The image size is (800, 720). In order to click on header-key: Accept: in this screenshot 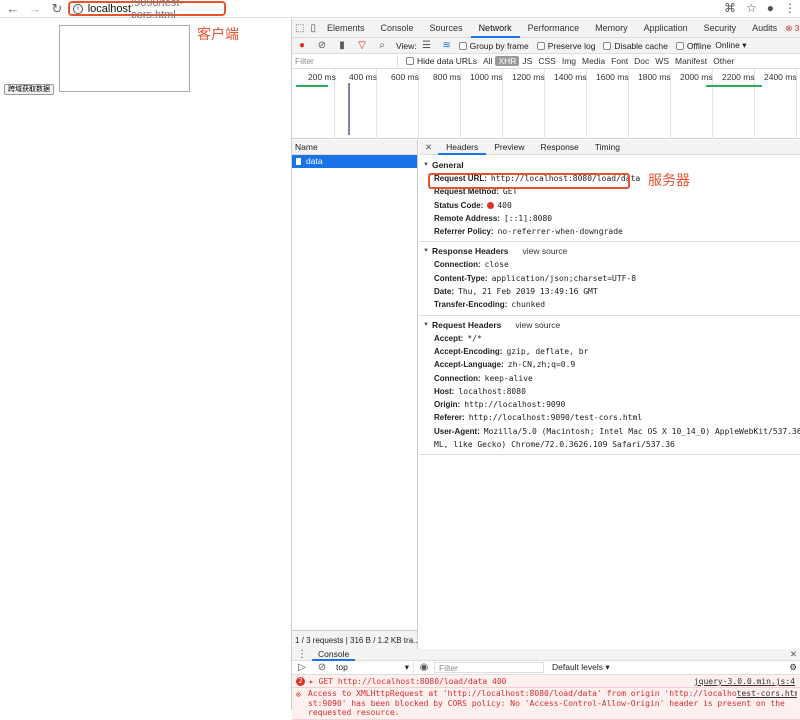, I will do `click(449, 338)`.